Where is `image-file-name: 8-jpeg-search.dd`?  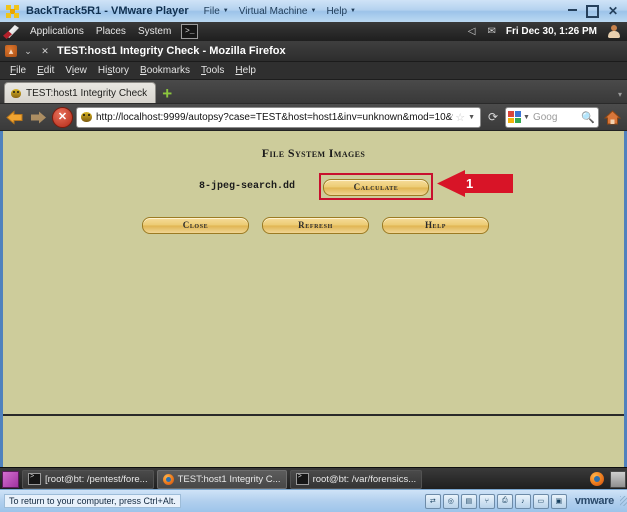 image-file-name: 8-jpeg-search.dd is located at coordinates (247, 186).